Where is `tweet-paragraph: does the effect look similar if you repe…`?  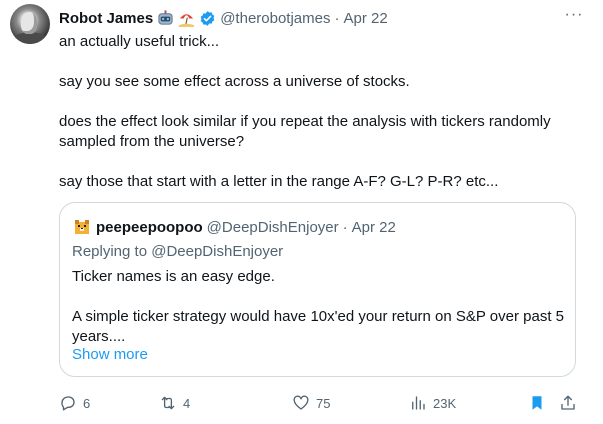 tweet-paragraph: does the effect look similar if you repe… is located at coordinates (305, 131).